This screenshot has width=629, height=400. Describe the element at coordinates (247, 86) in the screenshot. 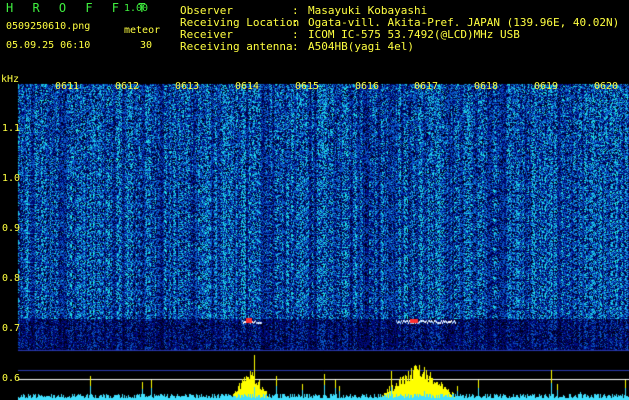

I see `time-tick-label: 0614` at that location.